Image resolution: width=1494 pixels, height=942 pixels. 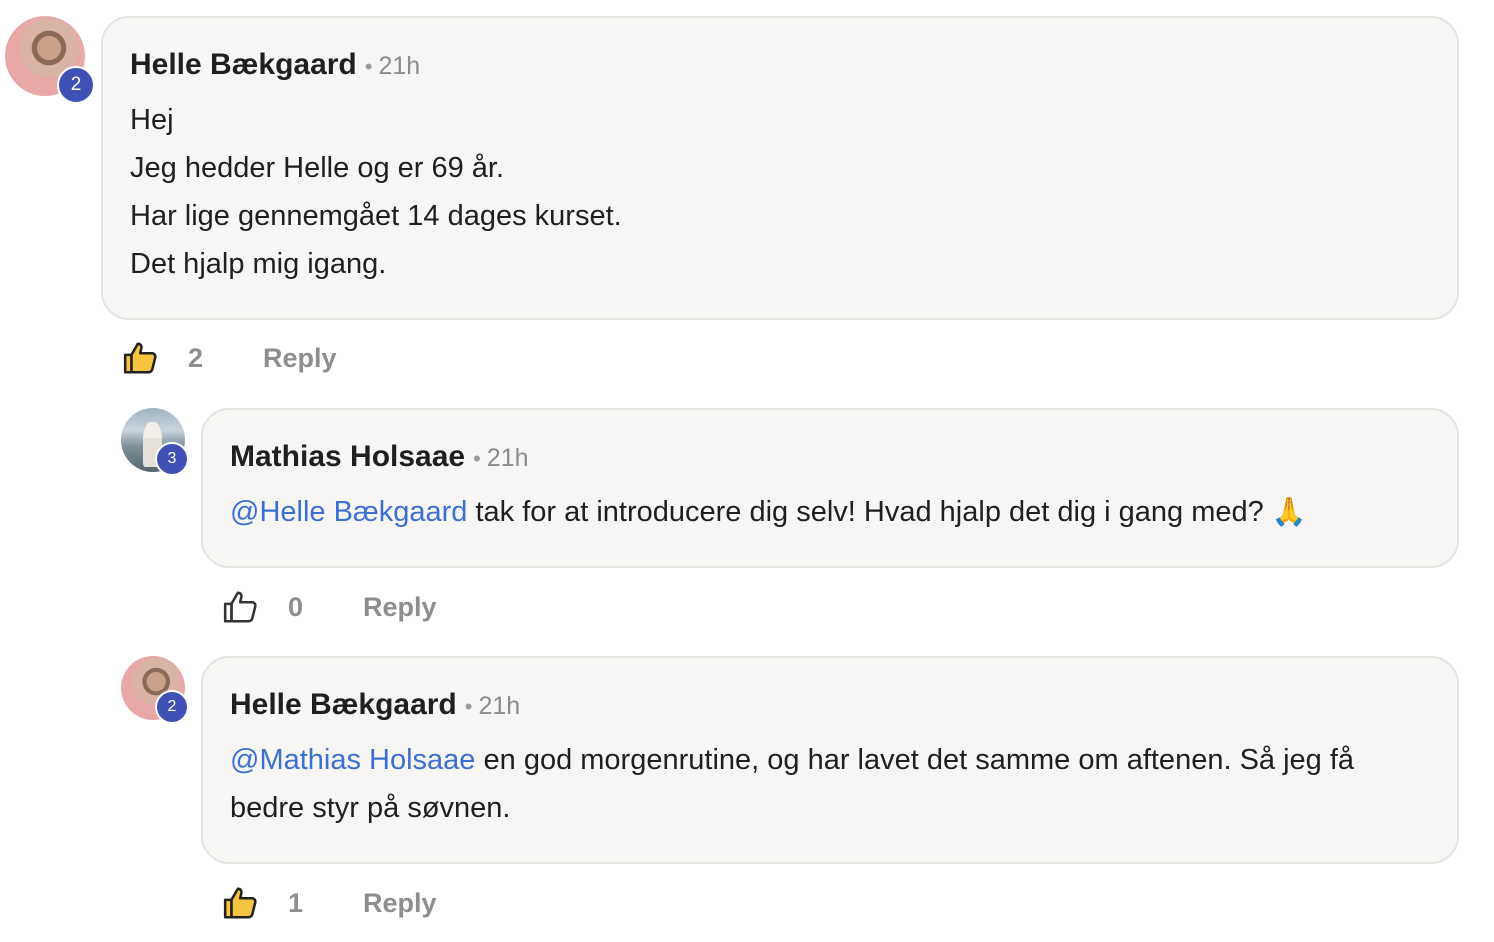 I want to click on like-count: 2, so click(x=196, y=357).